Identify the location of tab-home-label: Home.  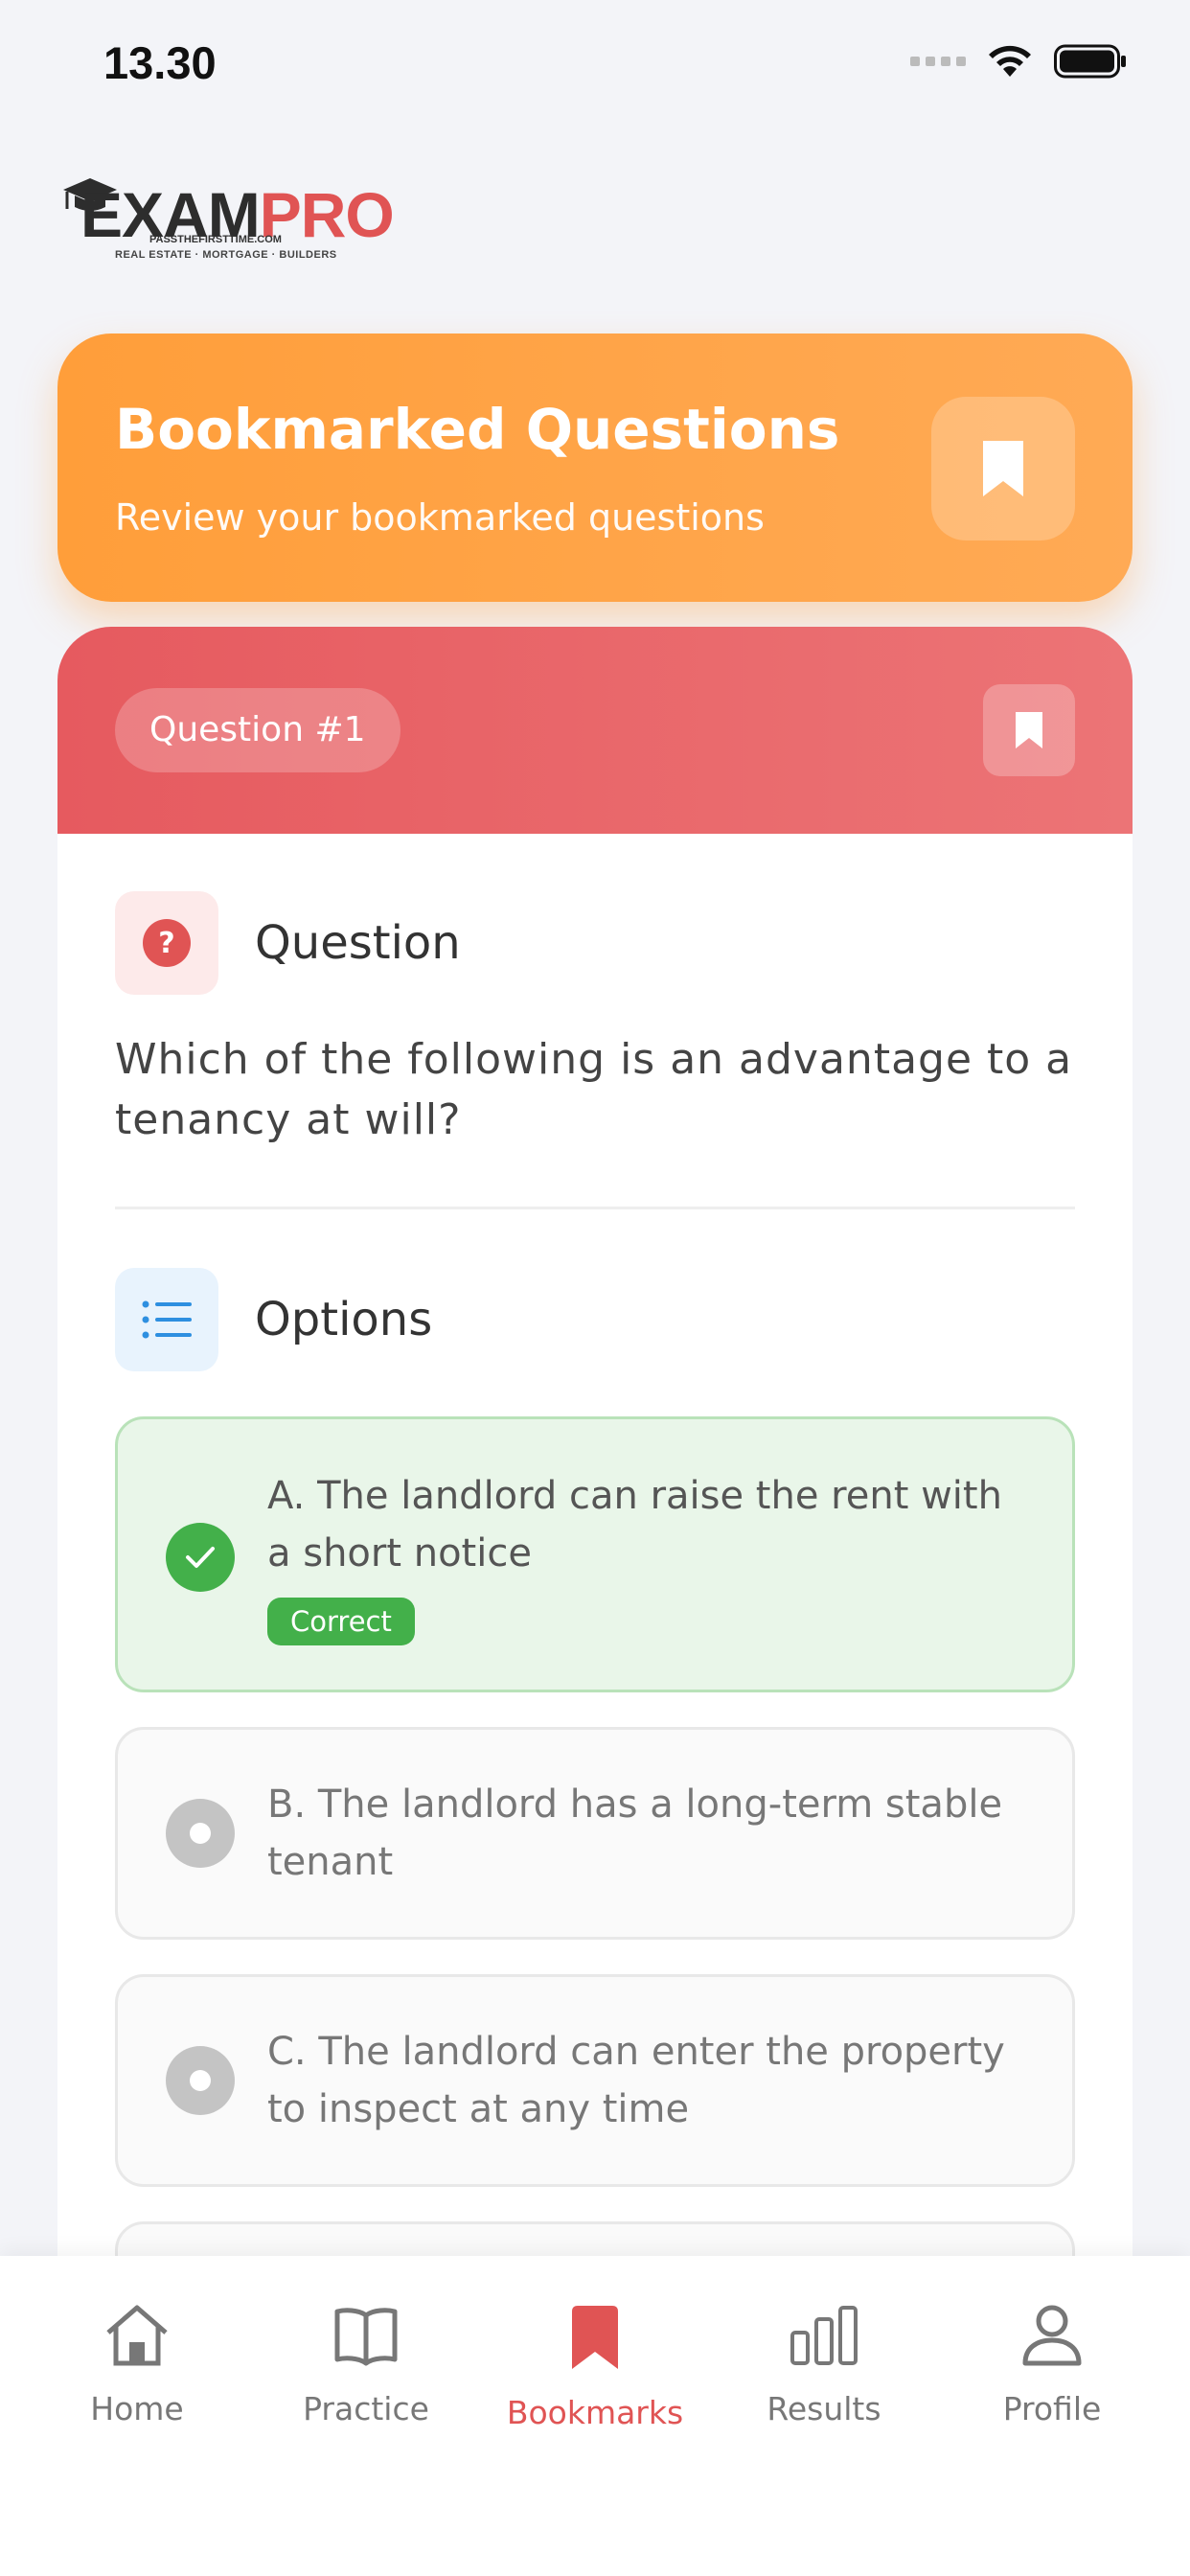
(137, 2408).